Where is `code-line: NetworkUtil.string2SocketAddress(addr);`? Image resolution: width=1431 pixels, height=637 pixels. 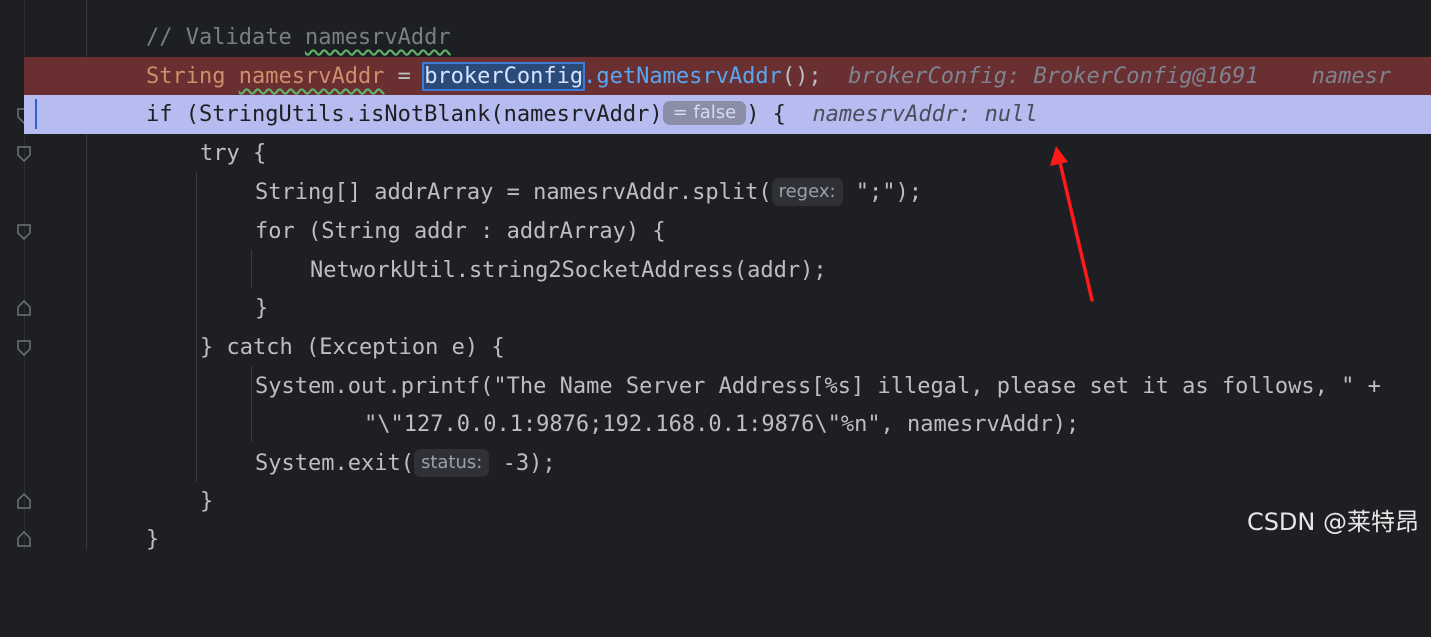 code-line: NetworkUtil.string2SocketAddress(addr); is located at coordinates (715, 270).